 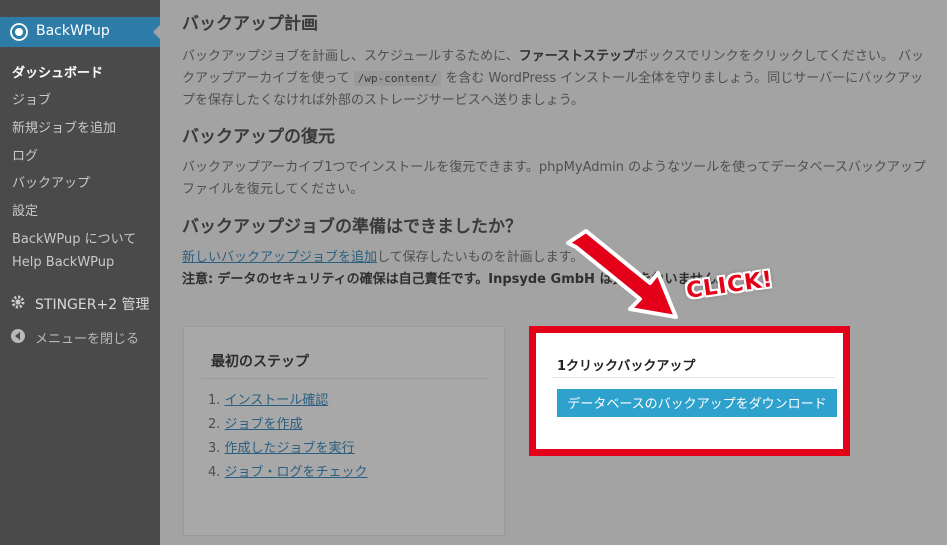 What do you see at coordinates (622, 274) in the screenshot?
I see `red-arrow-icon` at bounding box center [622, 274].